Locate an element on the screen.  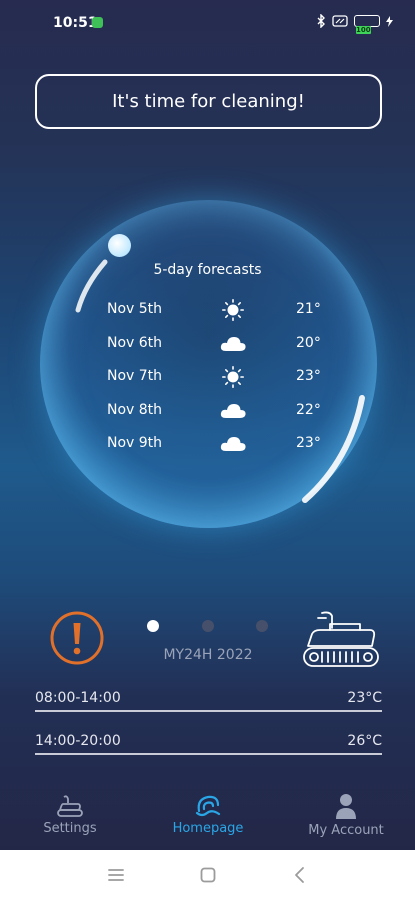
device-pager is located at coordinates (209, 626).